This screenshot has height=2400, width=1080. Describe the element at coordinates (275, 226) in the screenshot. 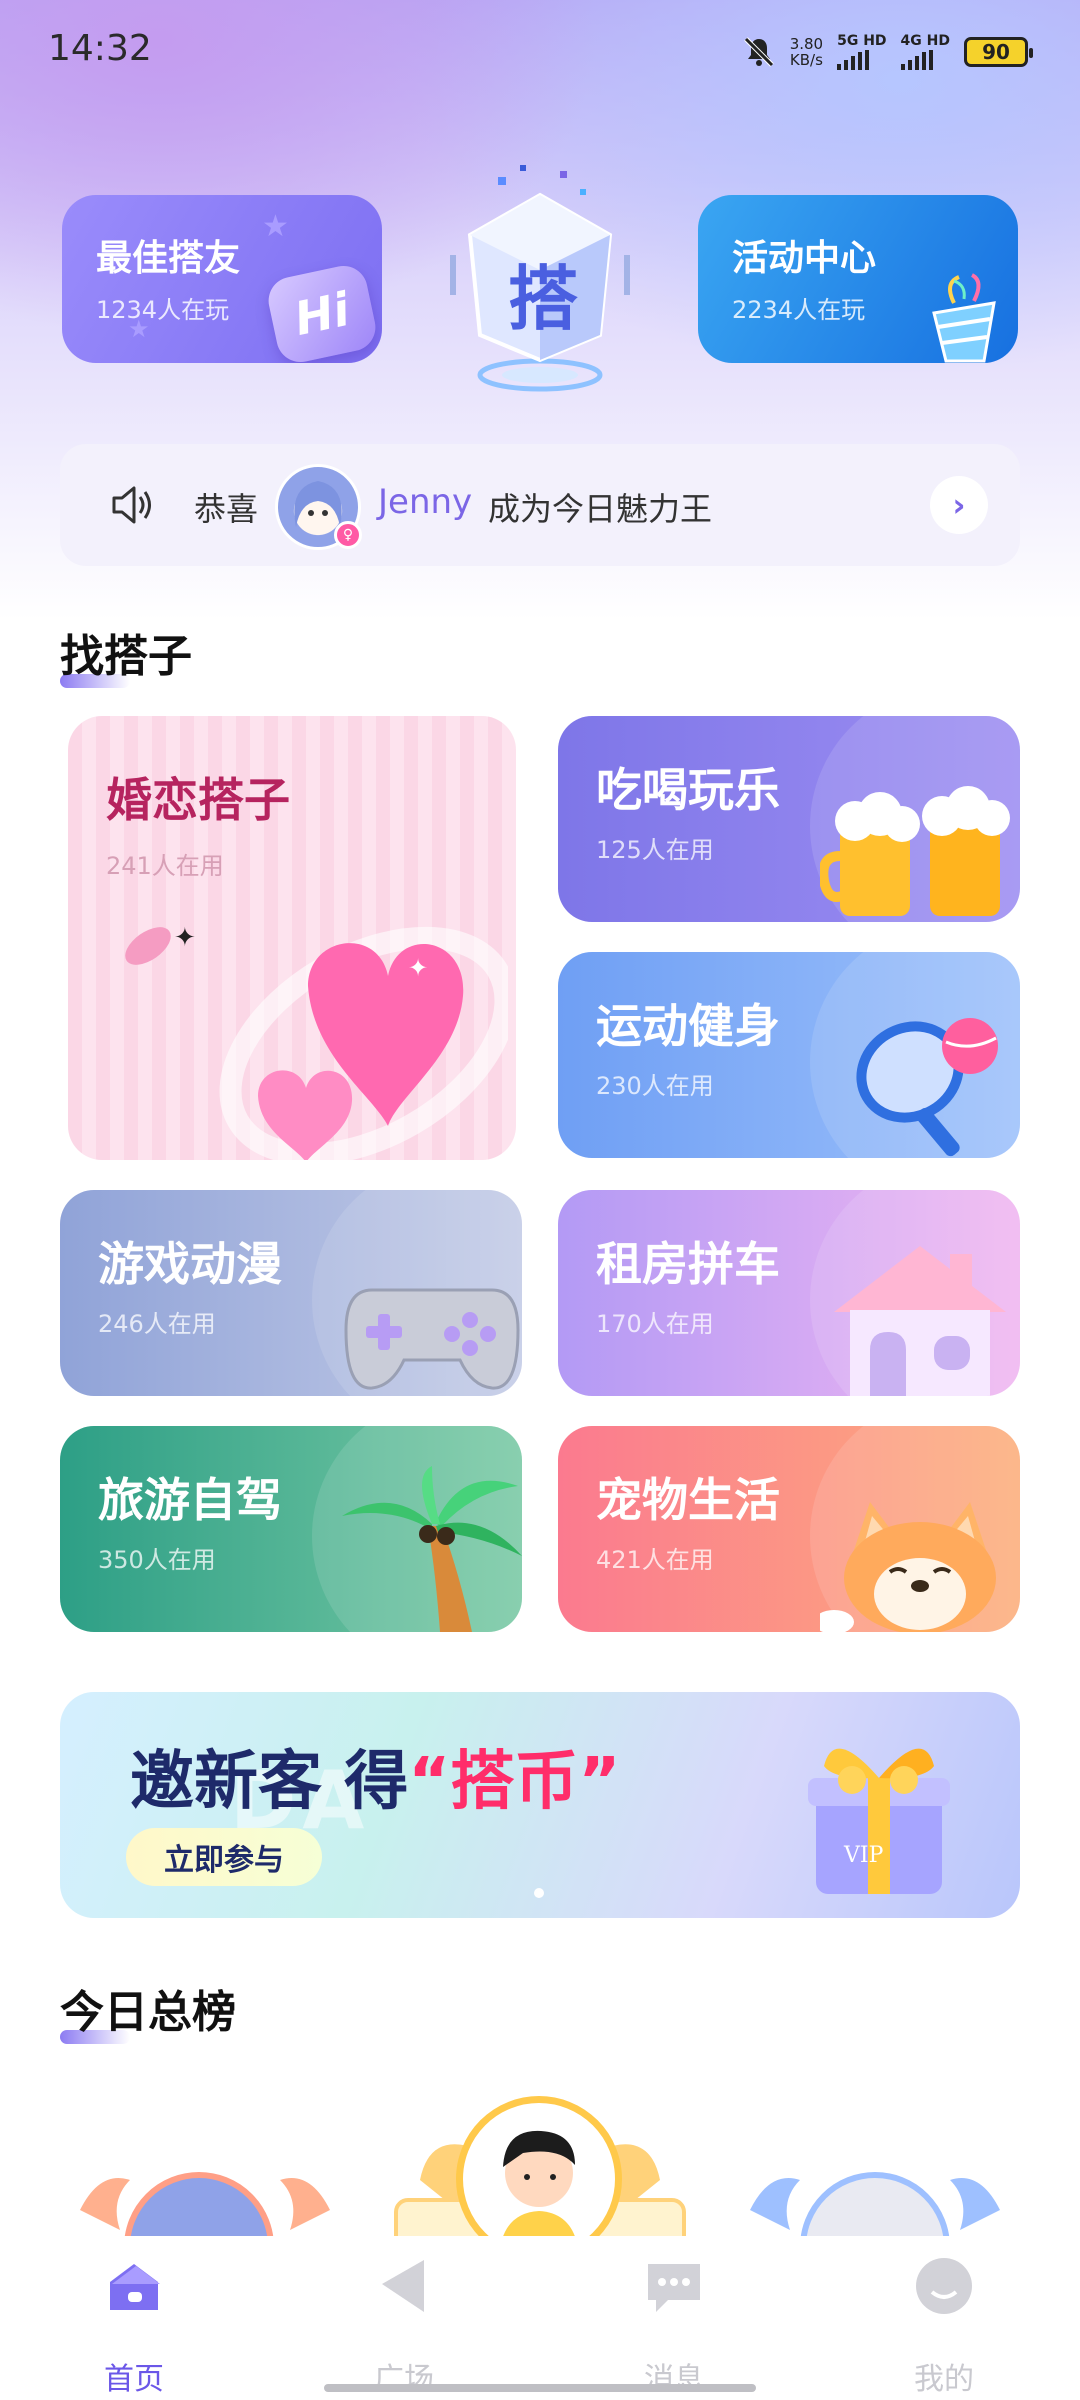

I see `star-icon: ★` at that location.